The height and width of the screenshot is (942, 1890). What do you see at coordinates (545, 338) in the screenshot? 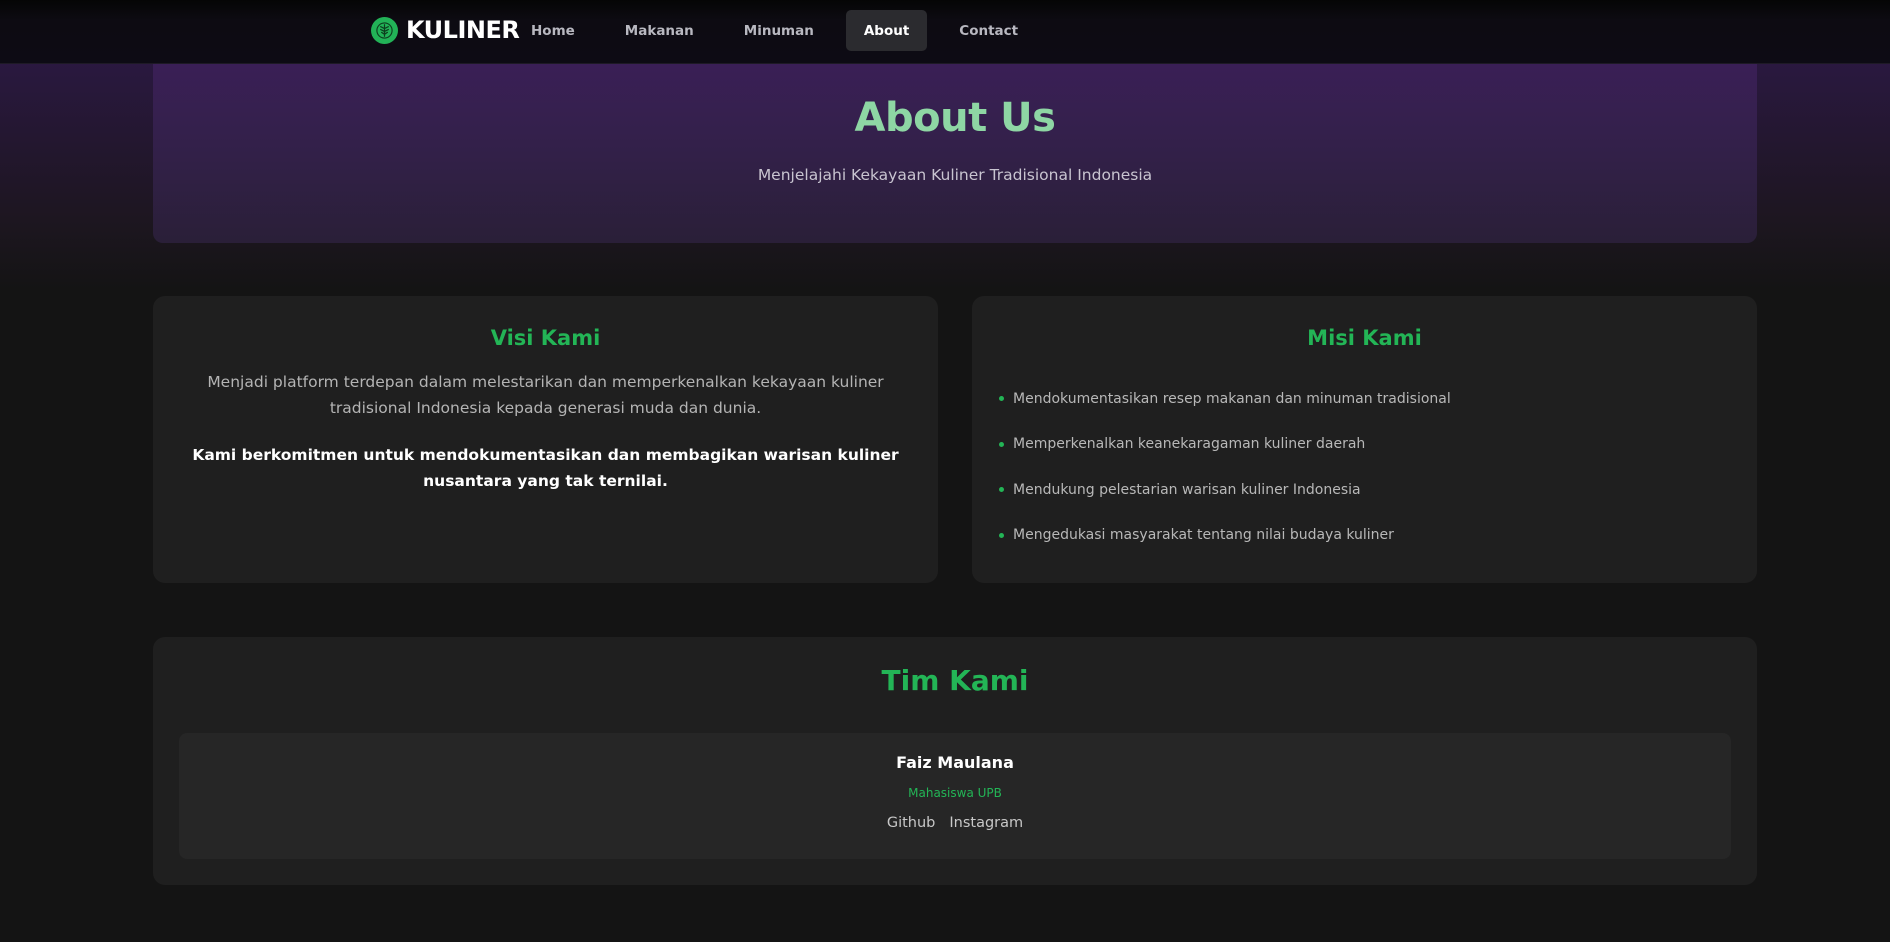
I see `visi-title: Visi Kami` at bounding box center [545, 338].